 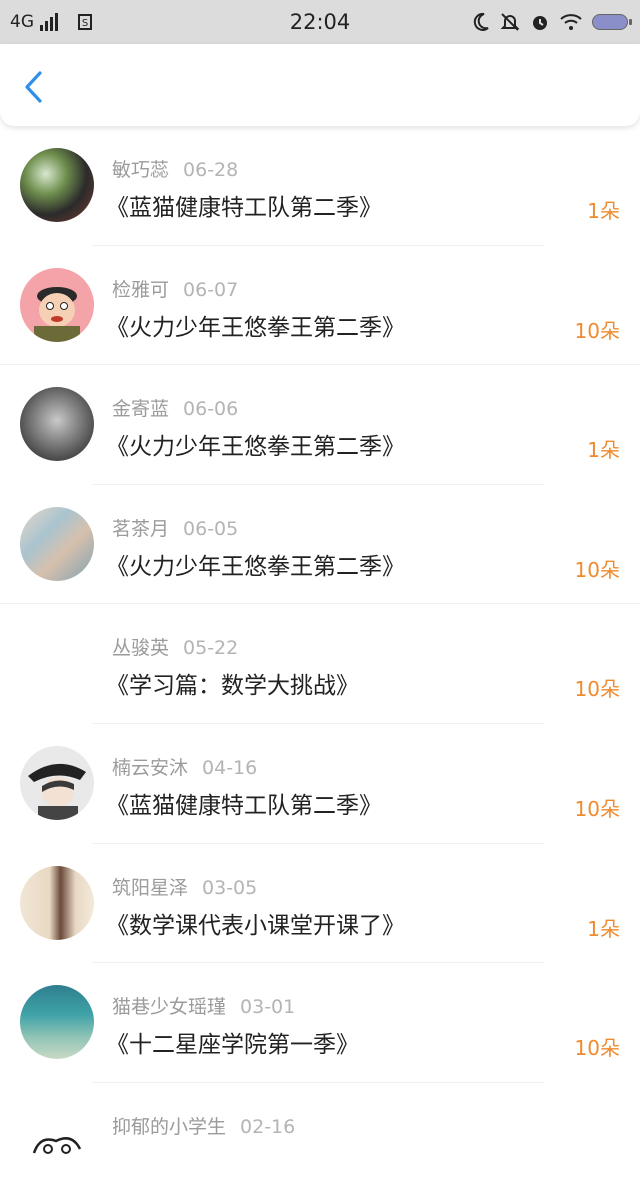 What do you see at coordinates (230, 887) in the screenshot?
I see `date-label: 03-05` at bounding box center [230, 887].